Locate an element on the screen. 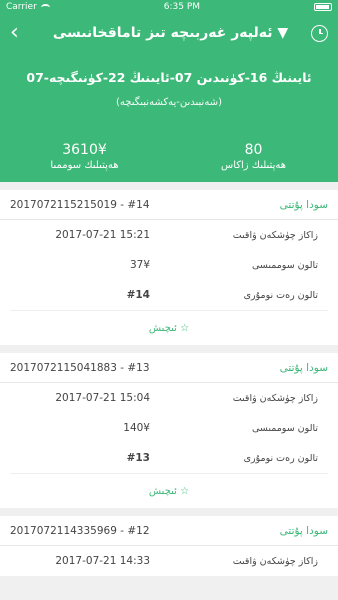  store-title: ئەلپەر غەربىچە تىز تاماقخانىسى ▼ is located at coordinates (170, 33).